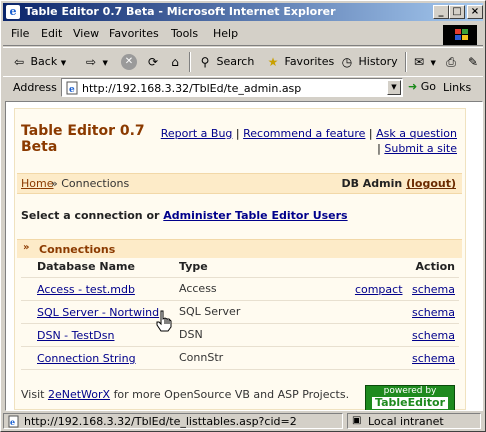 The height and width of the screenshot is (432, 486). Describe the element at coordinates (240, 335) in the screenshot. I see `table-row: DSN - TestDsn DSN schema` at that location.